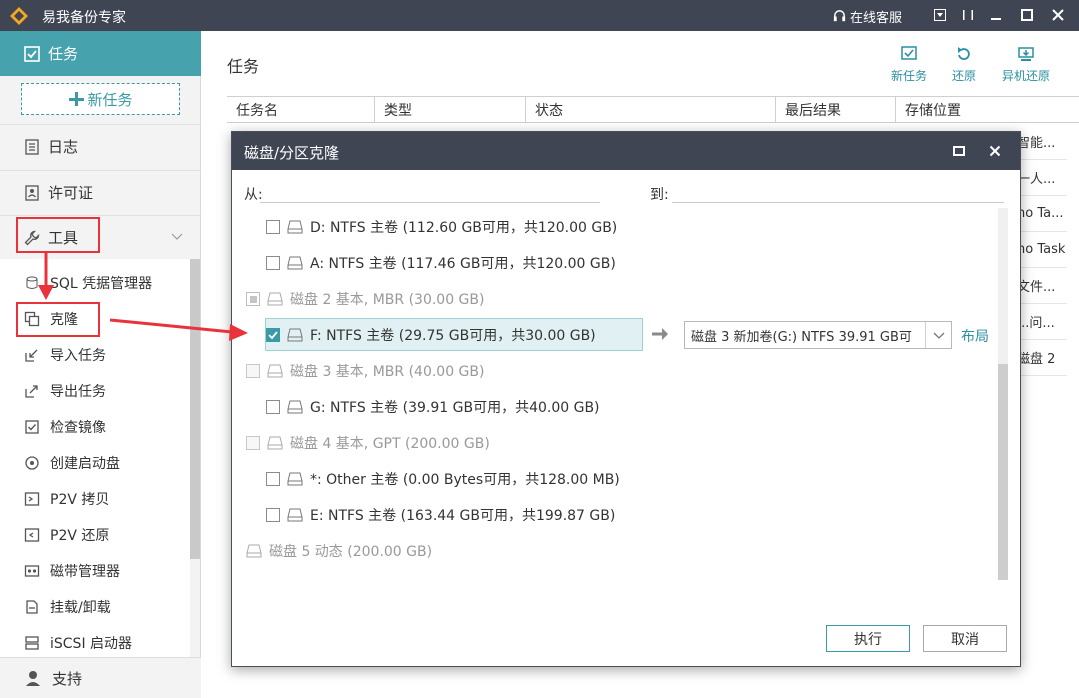 This screenshot has height=698, width=1079. I want to click on partition-checkbox-checked, so click(273, 335).